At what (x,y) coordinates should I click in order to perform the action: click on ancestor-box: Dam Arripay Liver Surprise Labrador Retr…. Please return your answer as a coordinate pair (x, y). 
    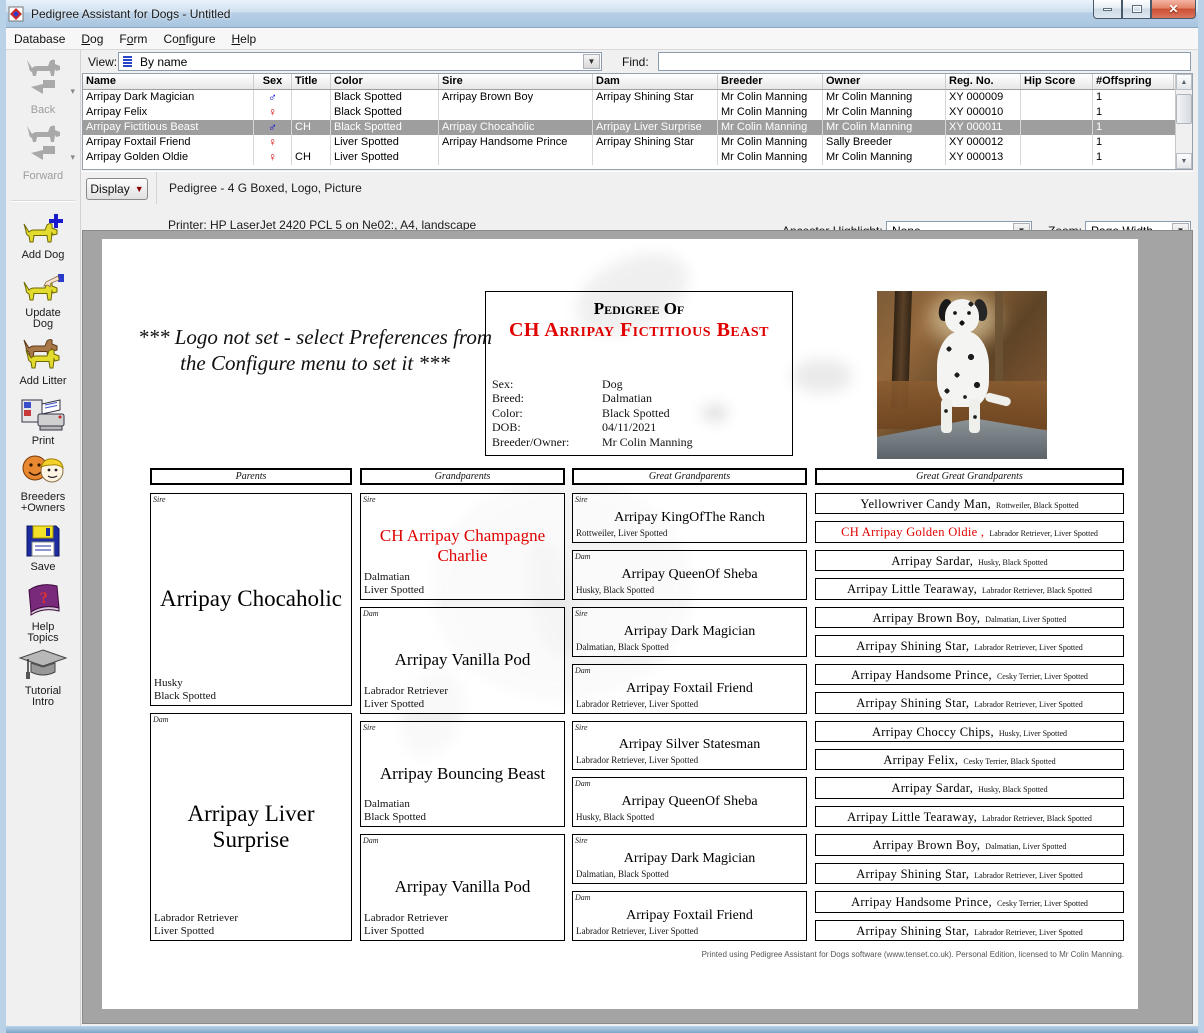
    Looking at the image, I should click on (251, 827).